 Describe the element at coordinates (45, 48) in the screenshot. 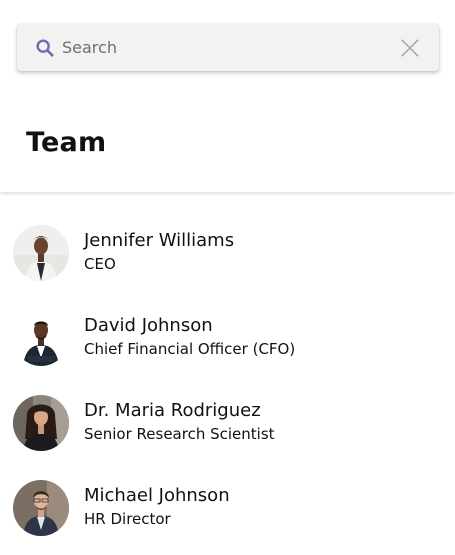

I see `search-icon` at that location.